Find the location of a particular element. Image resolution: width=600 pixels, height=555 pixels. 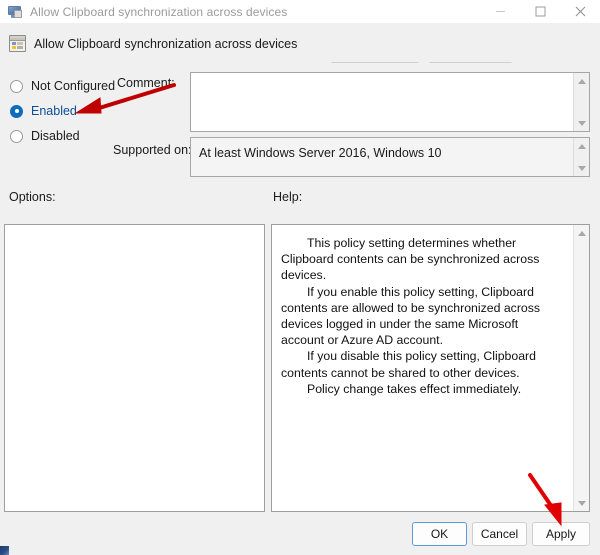

radio-not-configured-label: Not Configured is located at coordinates (73, 86).